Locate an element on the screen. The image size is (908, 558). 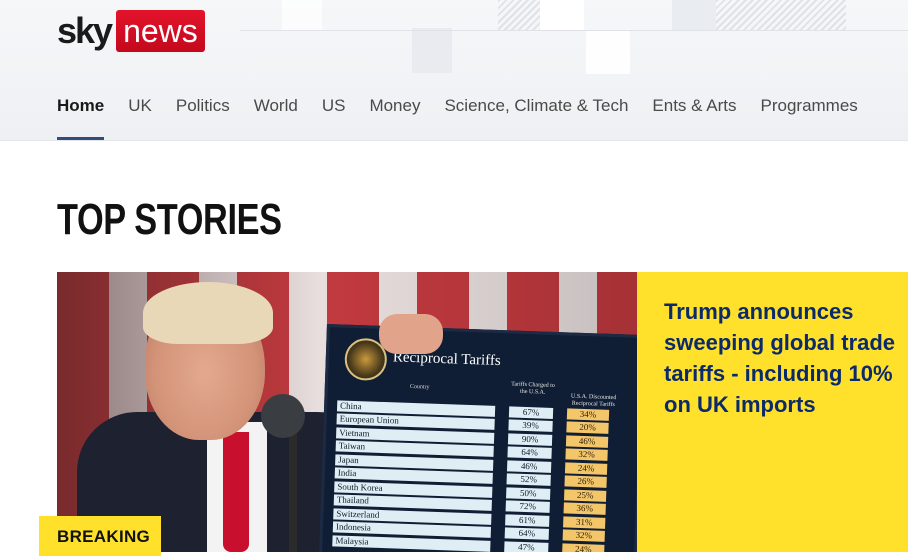
person-hair is located at coordinates (208, 313).